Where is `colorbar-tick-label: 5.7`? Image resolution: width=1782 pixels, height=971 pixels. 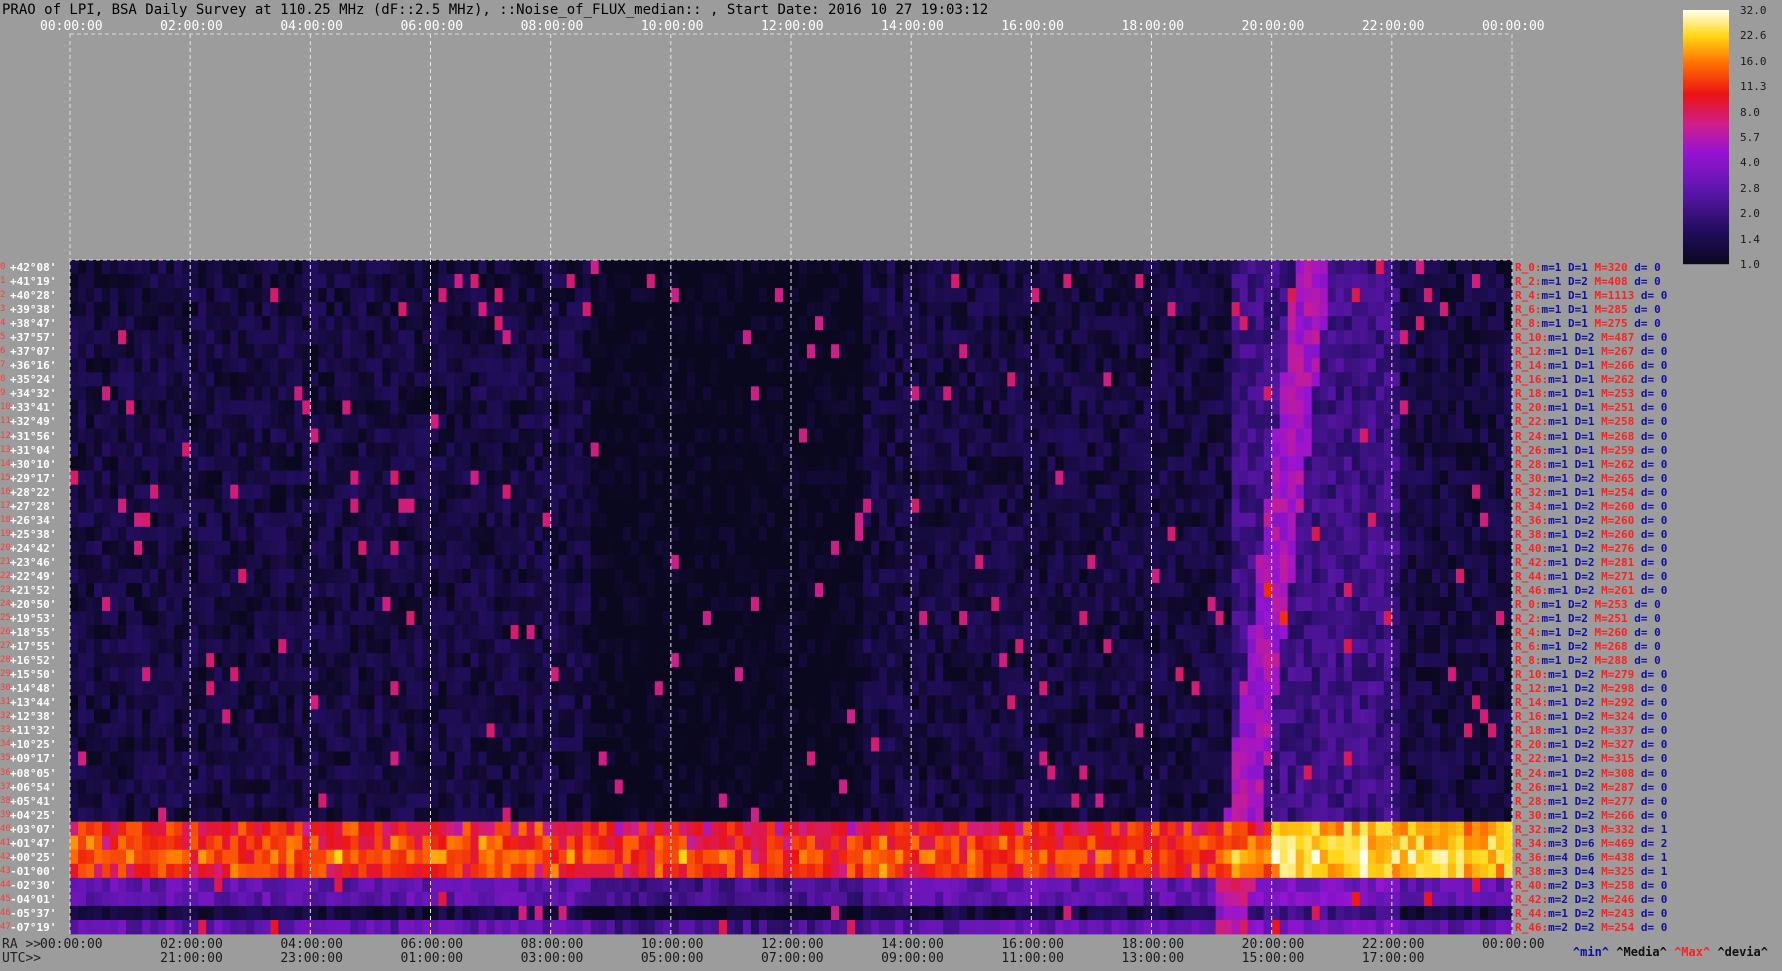 colorbar-tick-label: 5.7 is located at coordinates (1750, 137).